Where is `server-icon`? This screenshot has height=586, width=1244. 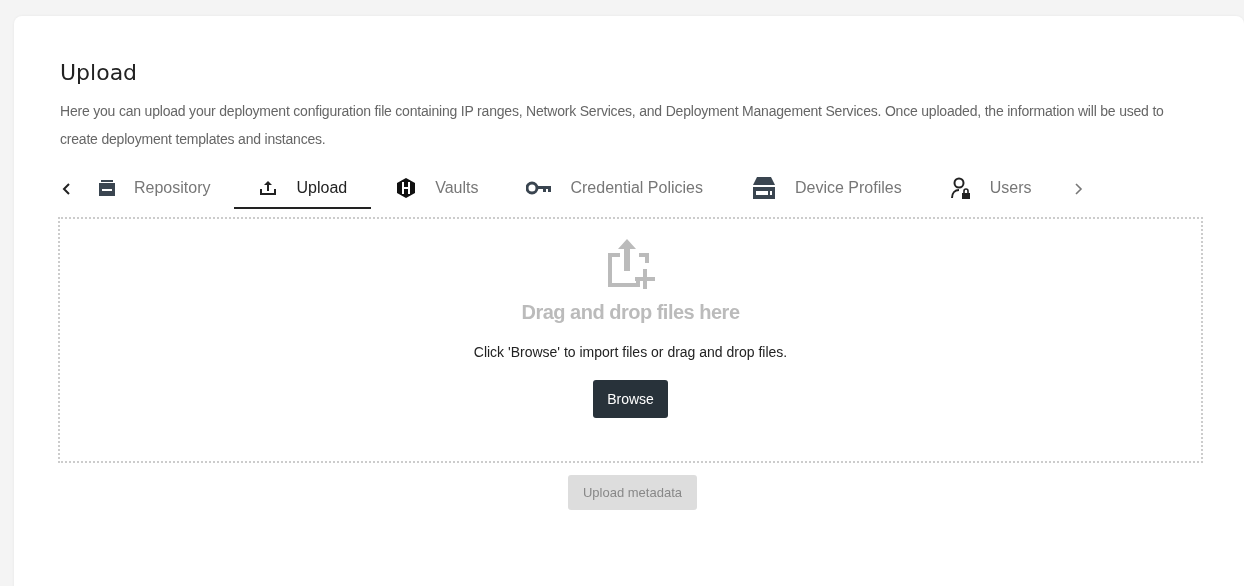 server-icon is located at coordinates (764, 188).